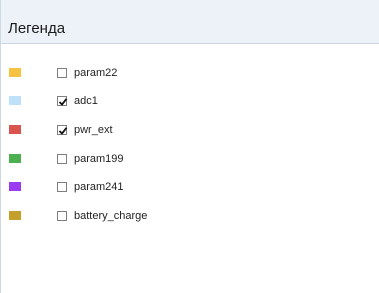  Describe the element at coordinates (190, 163) in the screenshot. I see `legend-item-param199: param199` at that location.